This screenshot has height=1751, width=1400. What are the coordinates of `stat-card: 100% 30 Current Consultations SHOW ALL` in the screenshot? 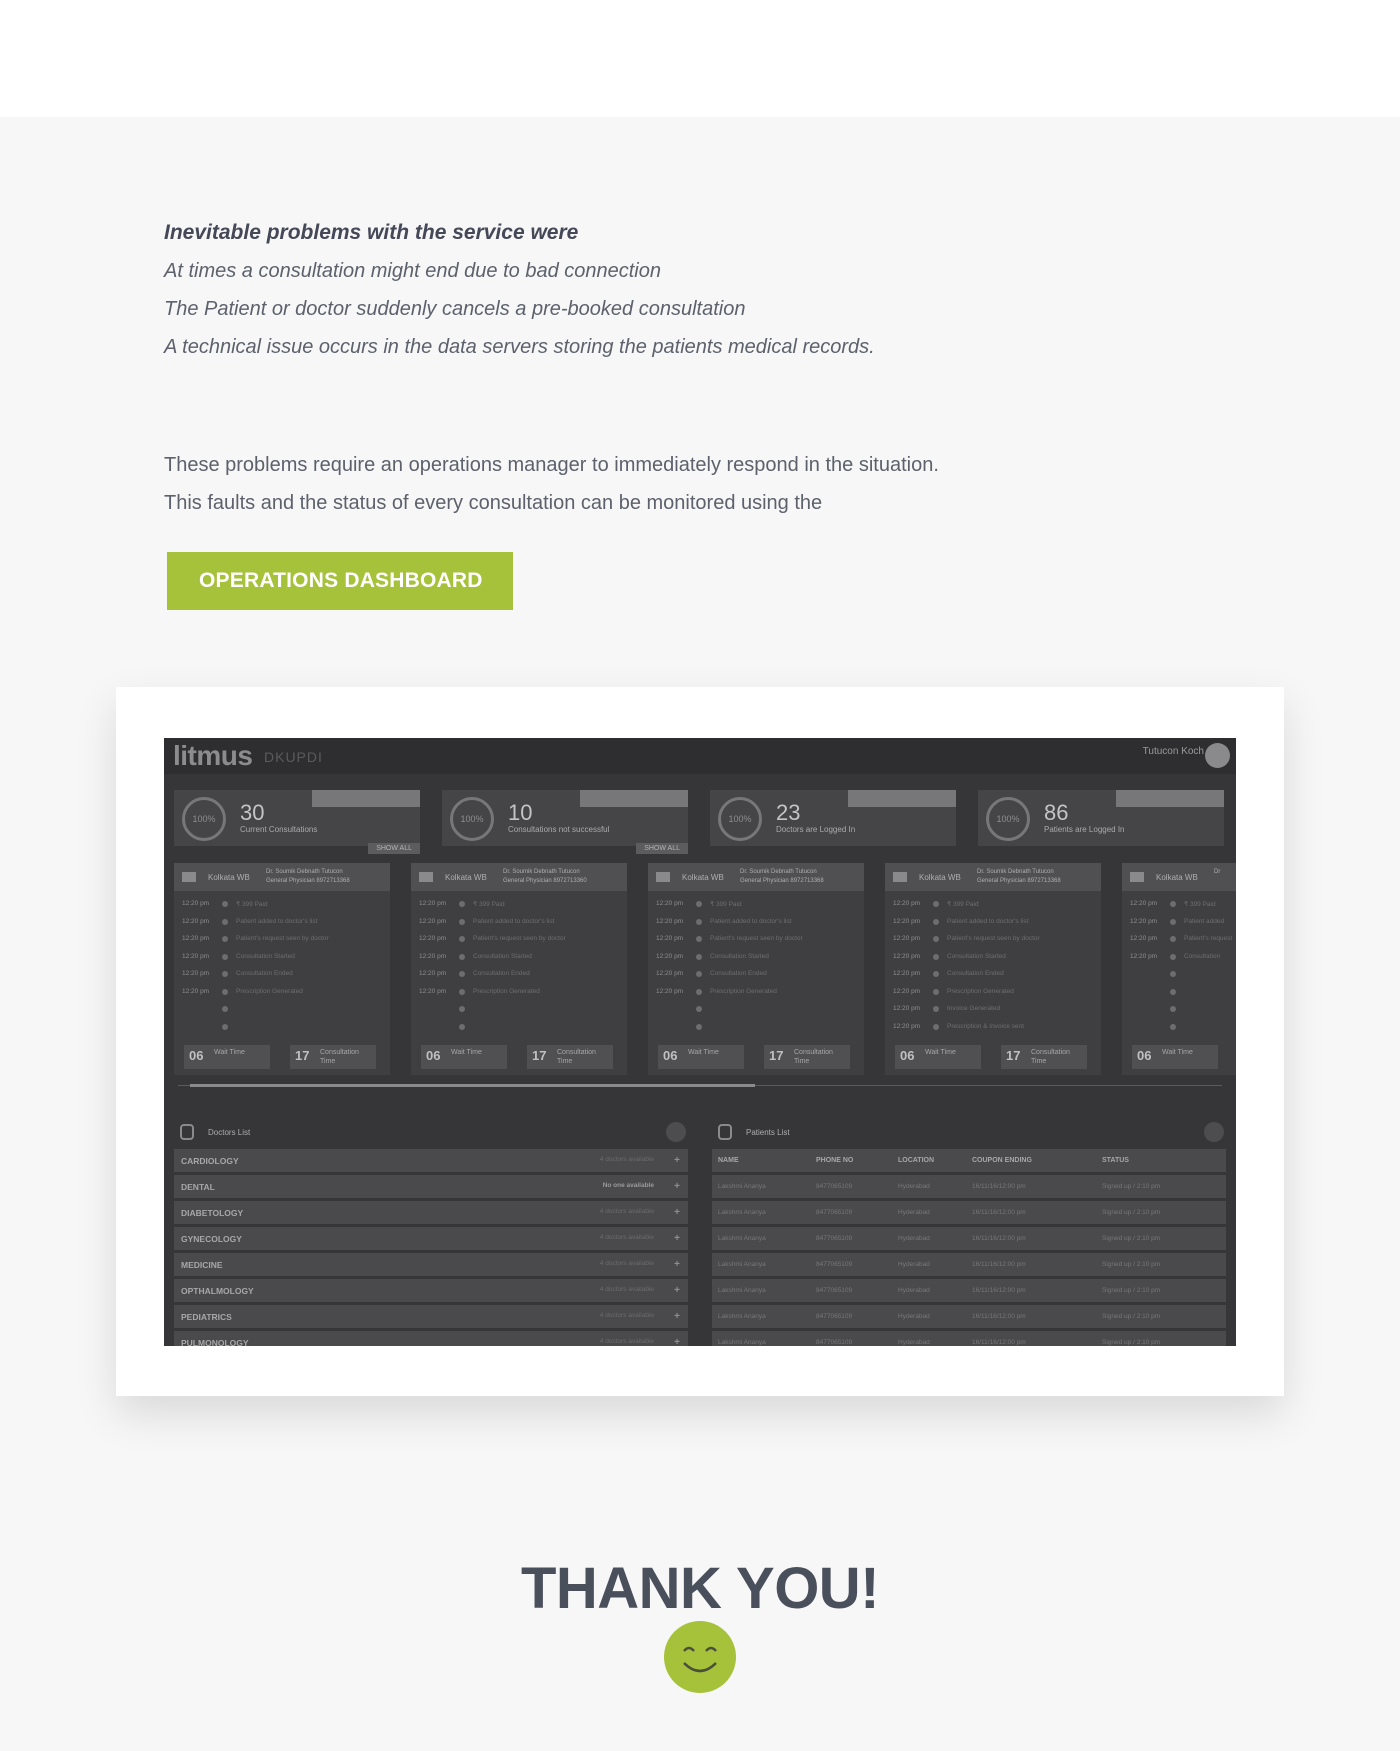 It's located at (297, 822).